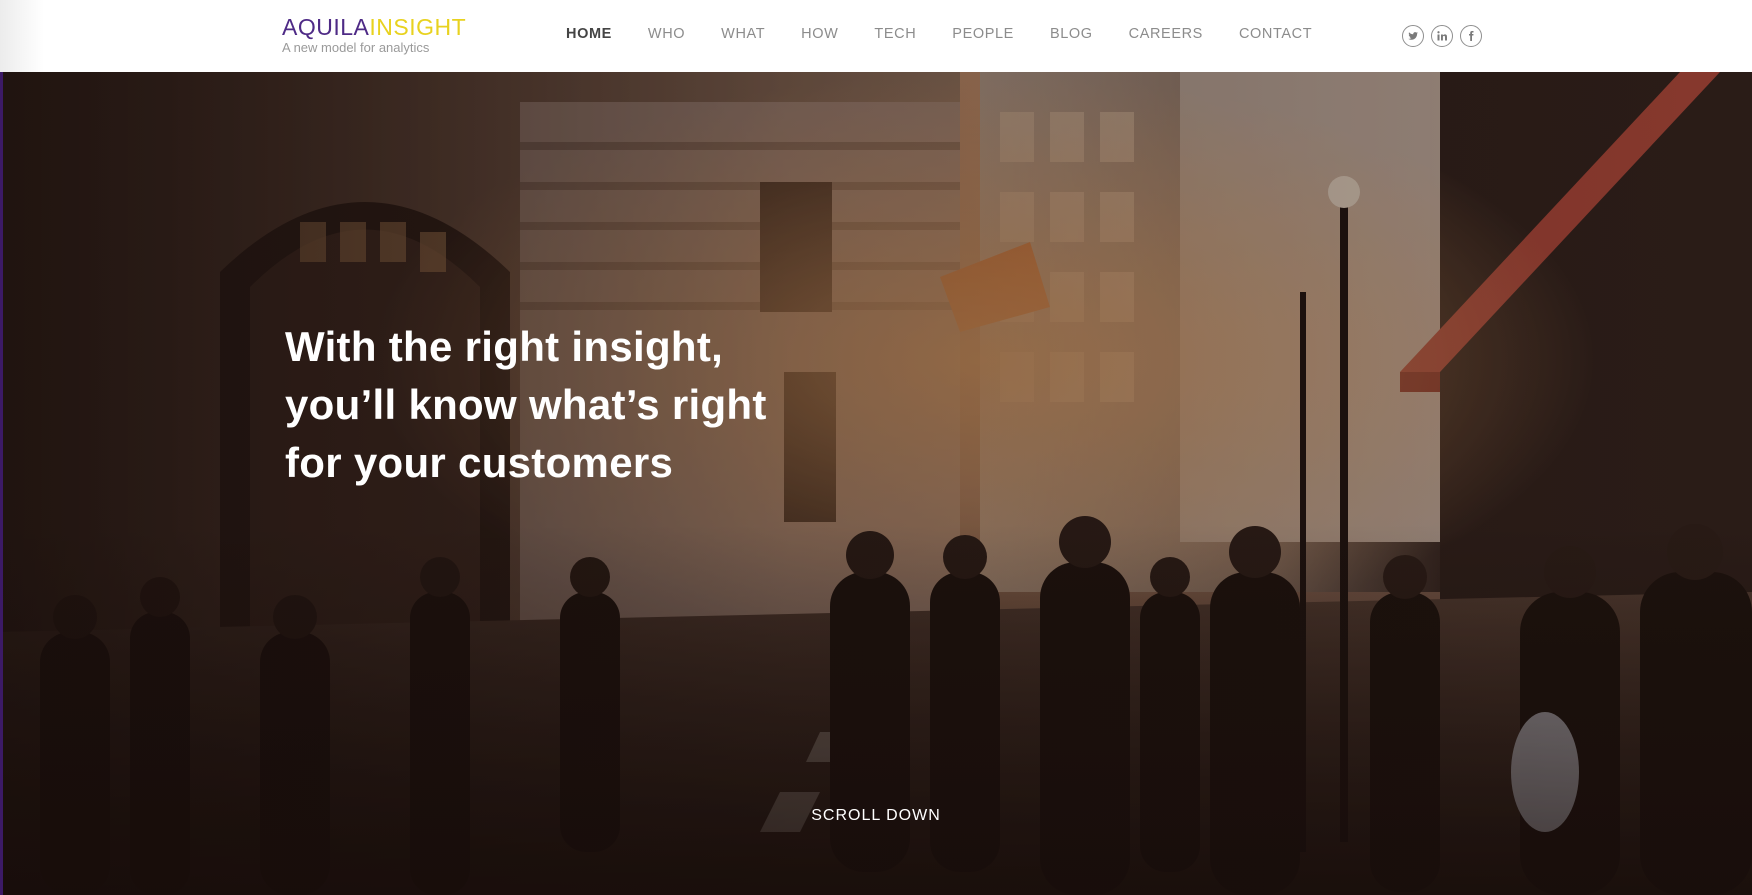  I want to click on hero-headline-line: you’ll know what’s right, so click(526, 404).